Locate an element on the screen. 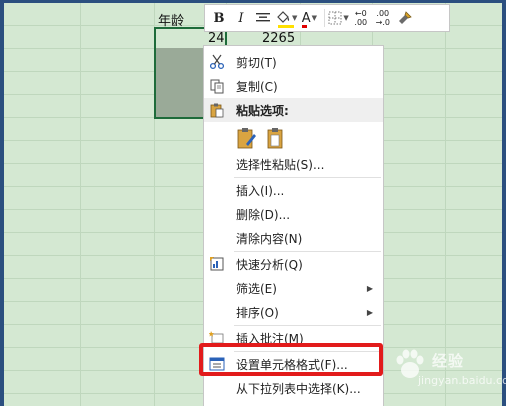  menu-item-label: 粘贴选项: is located at coordinates (262, 110).